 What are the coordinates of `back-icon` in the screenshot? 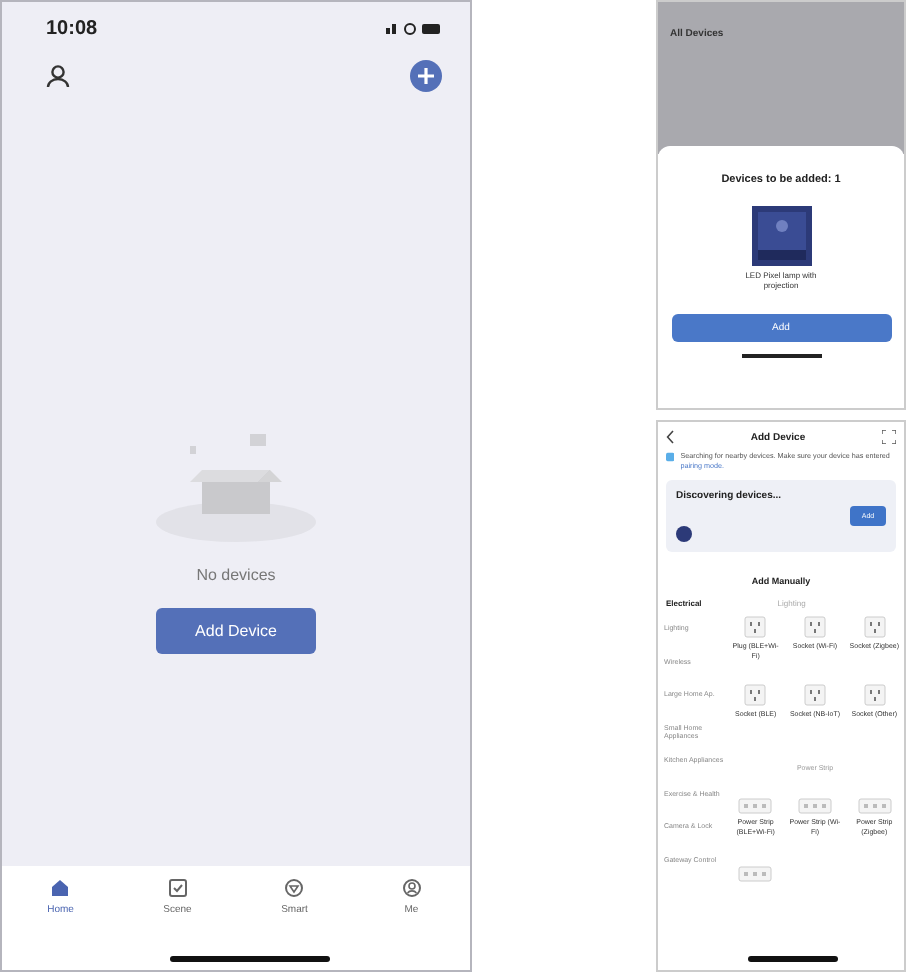 It's located at (670, 437).